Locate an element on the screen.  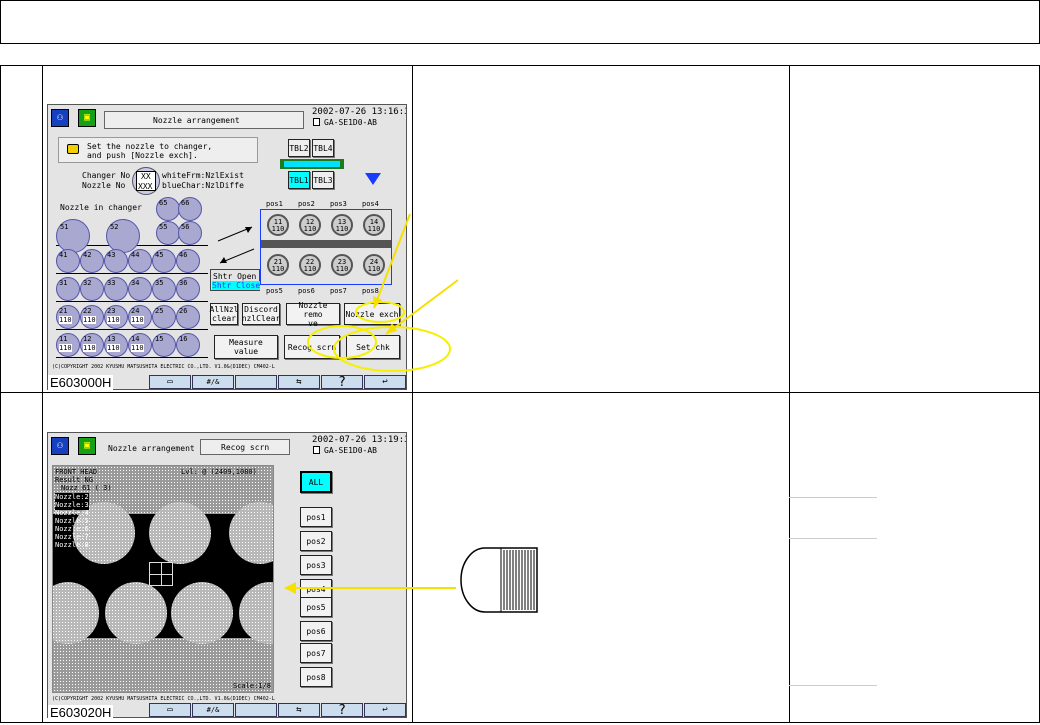
nozz-label: Nozz 61 ( 3) is located at coordinates (86, 488).